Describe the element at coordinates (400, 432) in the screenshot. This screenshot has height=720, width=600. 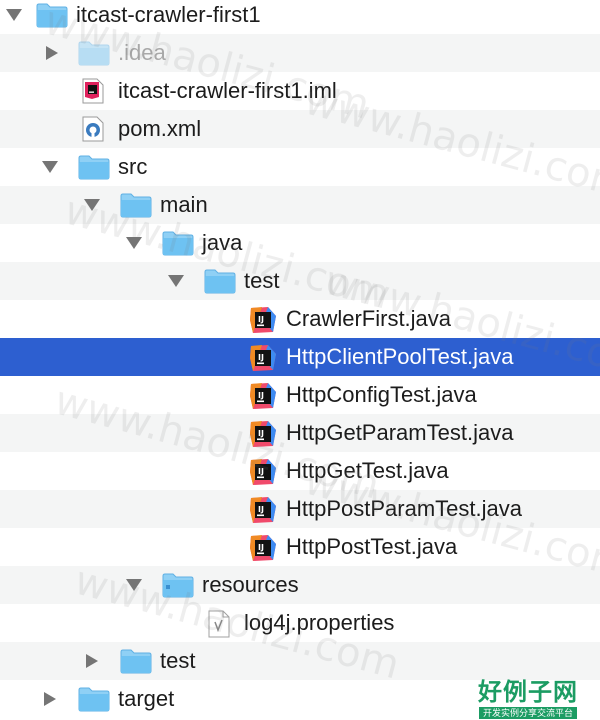
I see `tree-item-label: HttpGetParamTest.java` at that location.